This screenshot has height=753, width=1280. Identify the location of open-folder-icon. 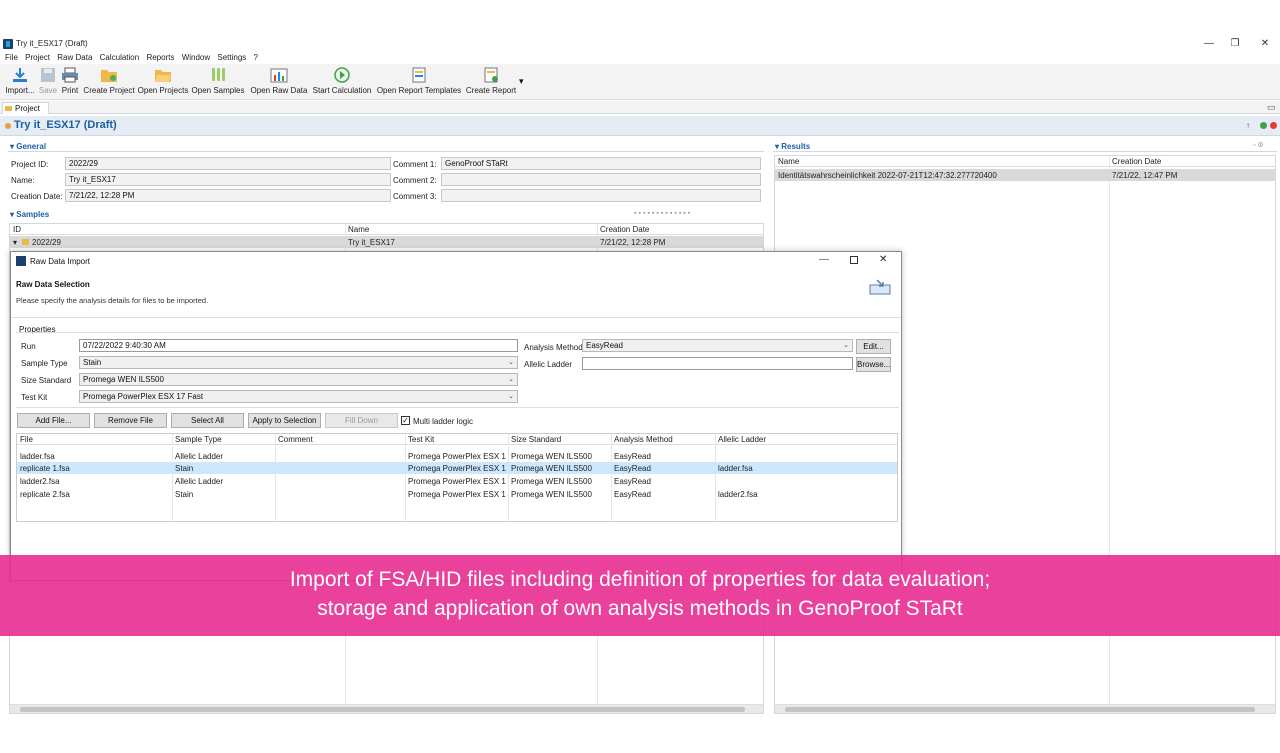
(163, 75).